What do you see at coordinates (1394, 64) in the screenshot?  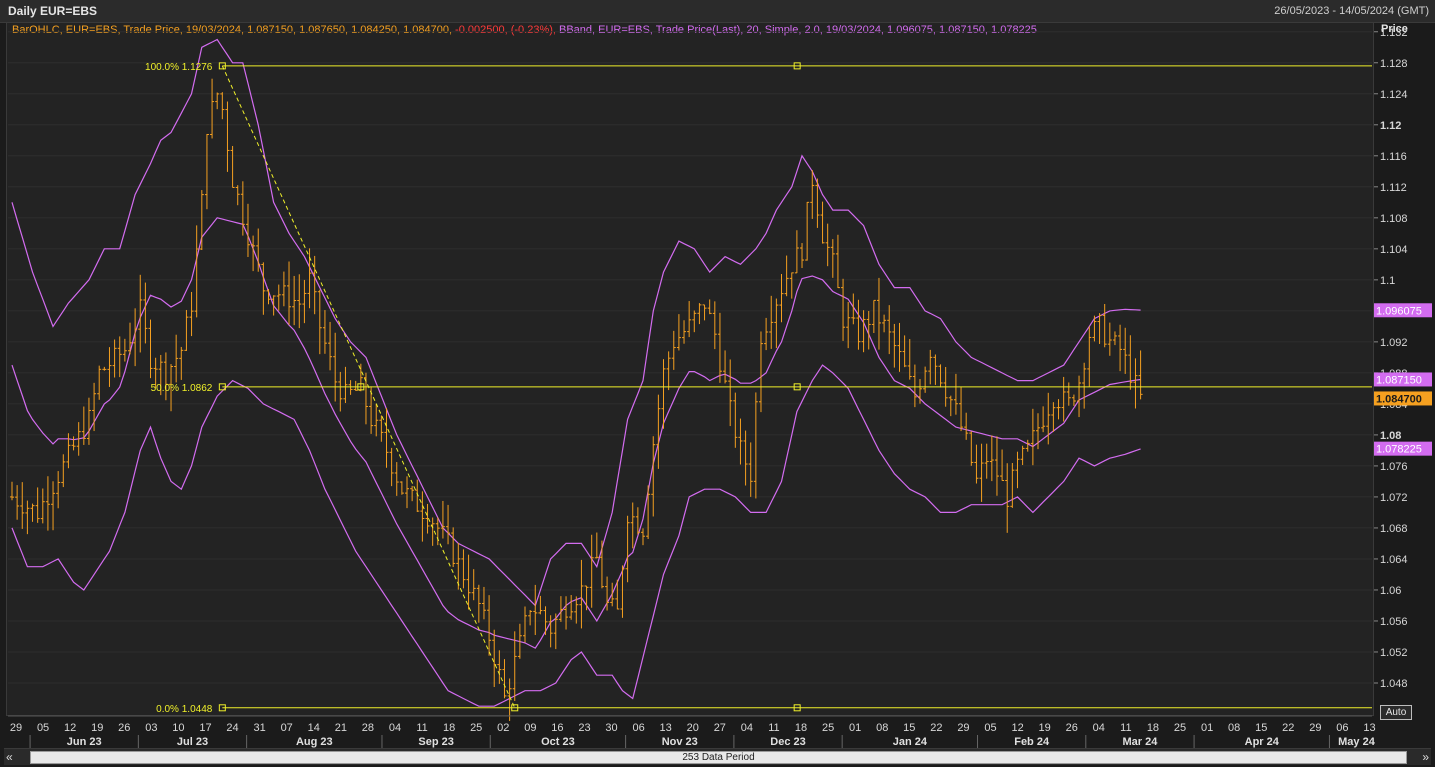 I see `y-tick-label: 1.128` at bounding box center [1394, 64].